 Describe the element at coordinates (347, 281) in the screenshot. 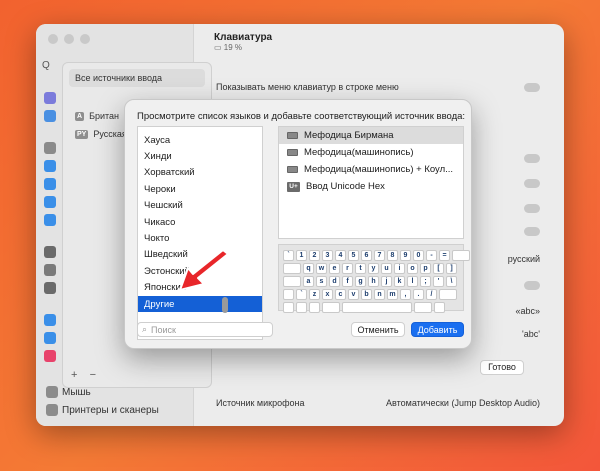

I see `key: f` at that location.